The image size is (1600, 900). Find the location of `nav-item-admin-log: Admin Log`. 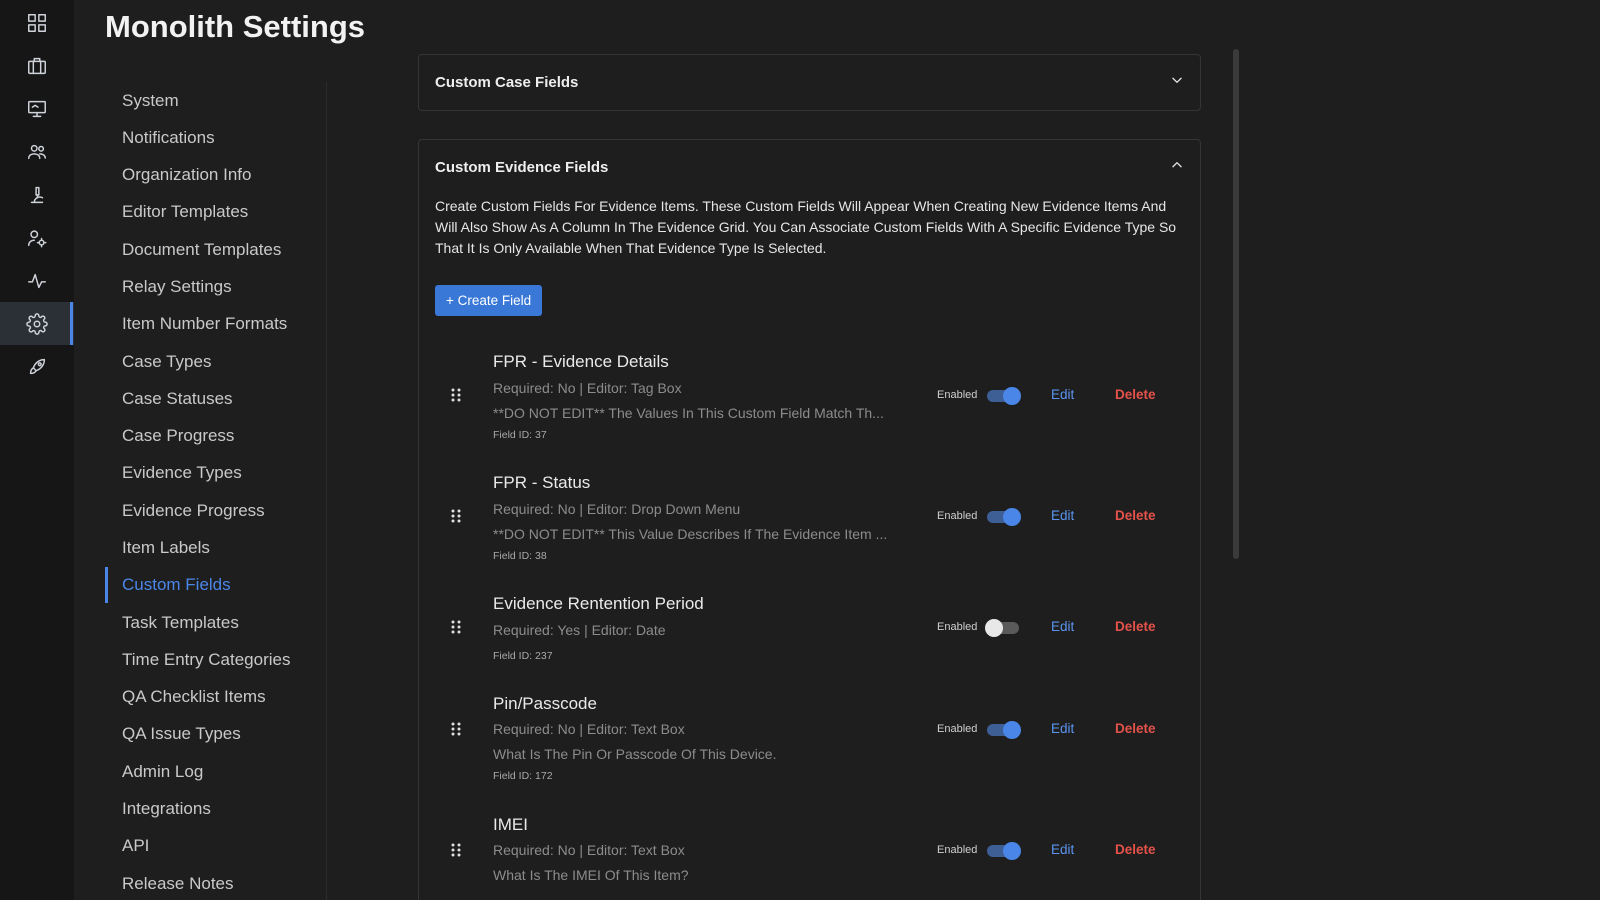

nav-item-admin-log: Admin Log is located at coordinates (154, 772).